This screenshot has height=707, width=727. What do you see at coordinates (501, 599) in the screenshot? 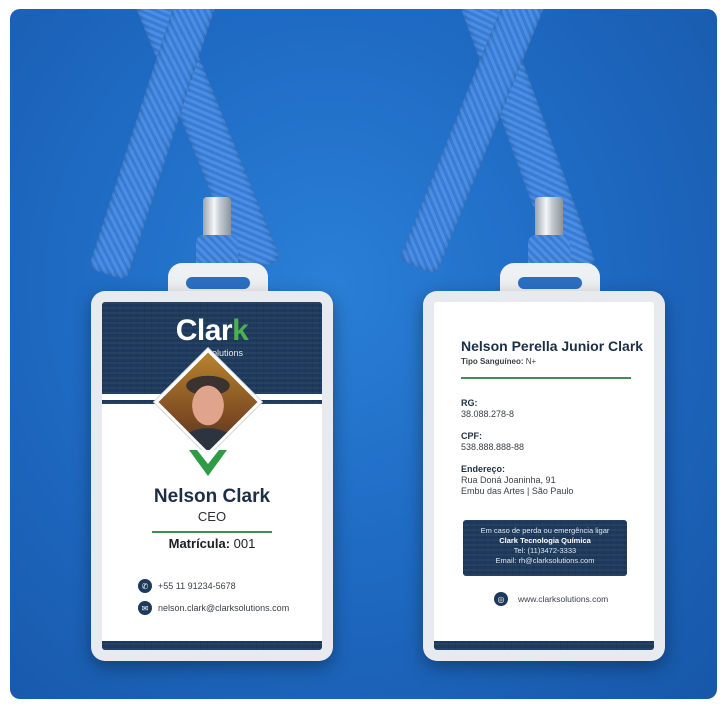
I see `globe-icon: ◎` at bounding box center [501, 599].